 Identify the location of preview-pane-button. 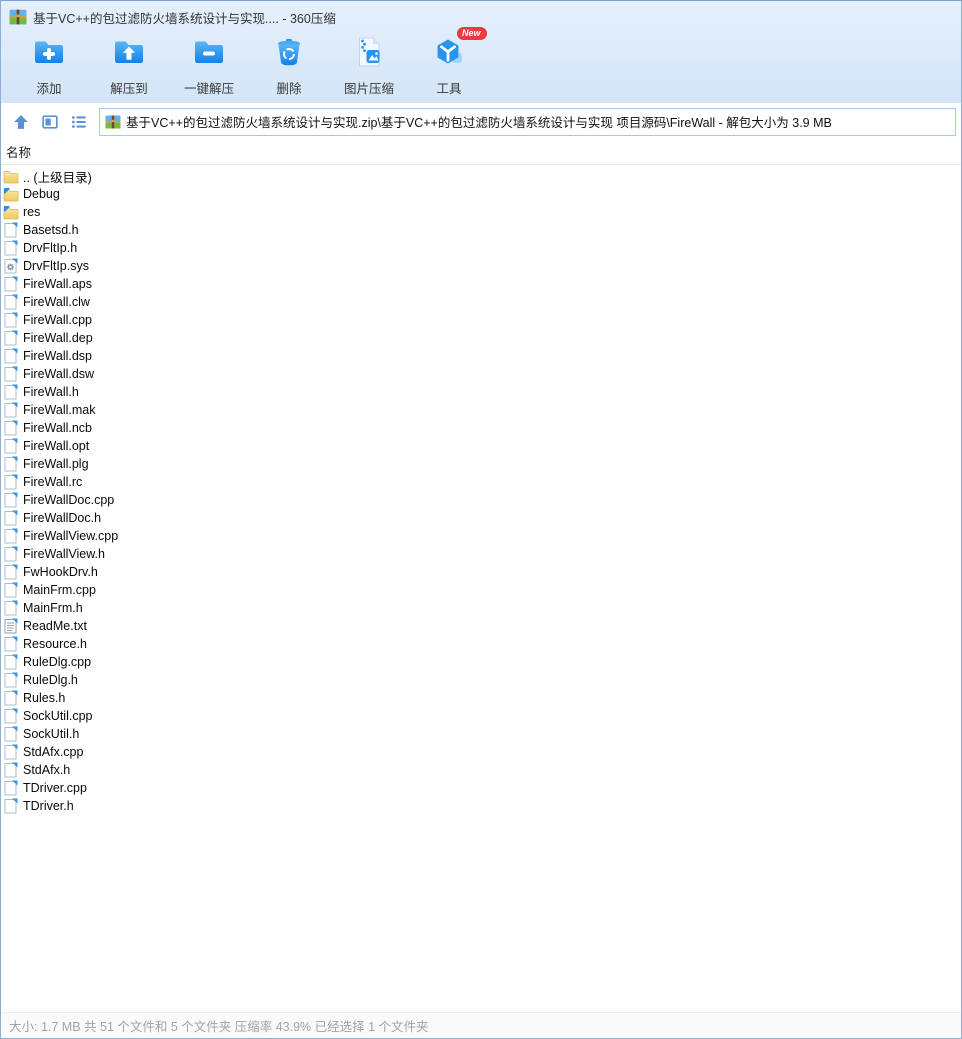
(50, 122).